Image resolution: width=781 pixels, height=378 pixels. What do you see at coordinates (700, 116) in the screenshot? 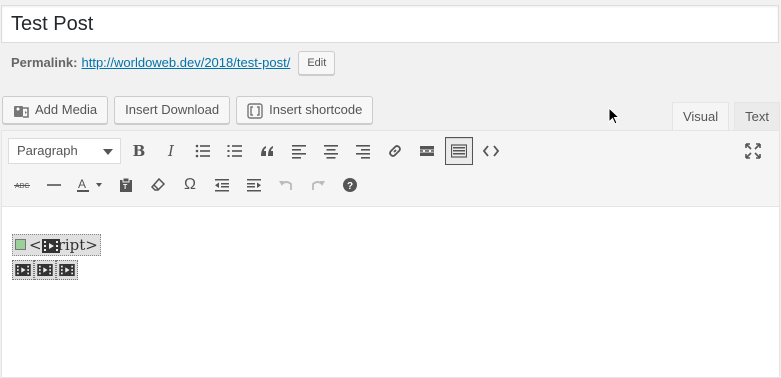
I see `tab-visual: Visual` at bounding box center [700, 116].